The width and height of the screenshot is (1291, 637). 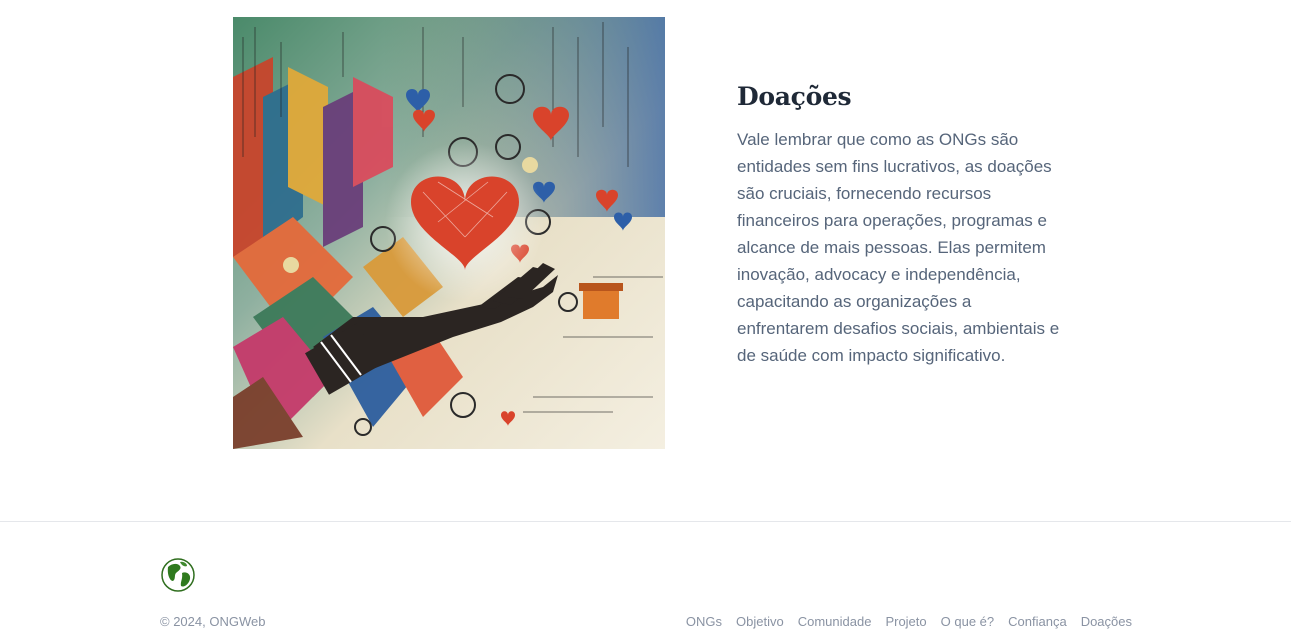 I want to click on footer-link-doacoes: Doações, so click(x=1106, y=622).